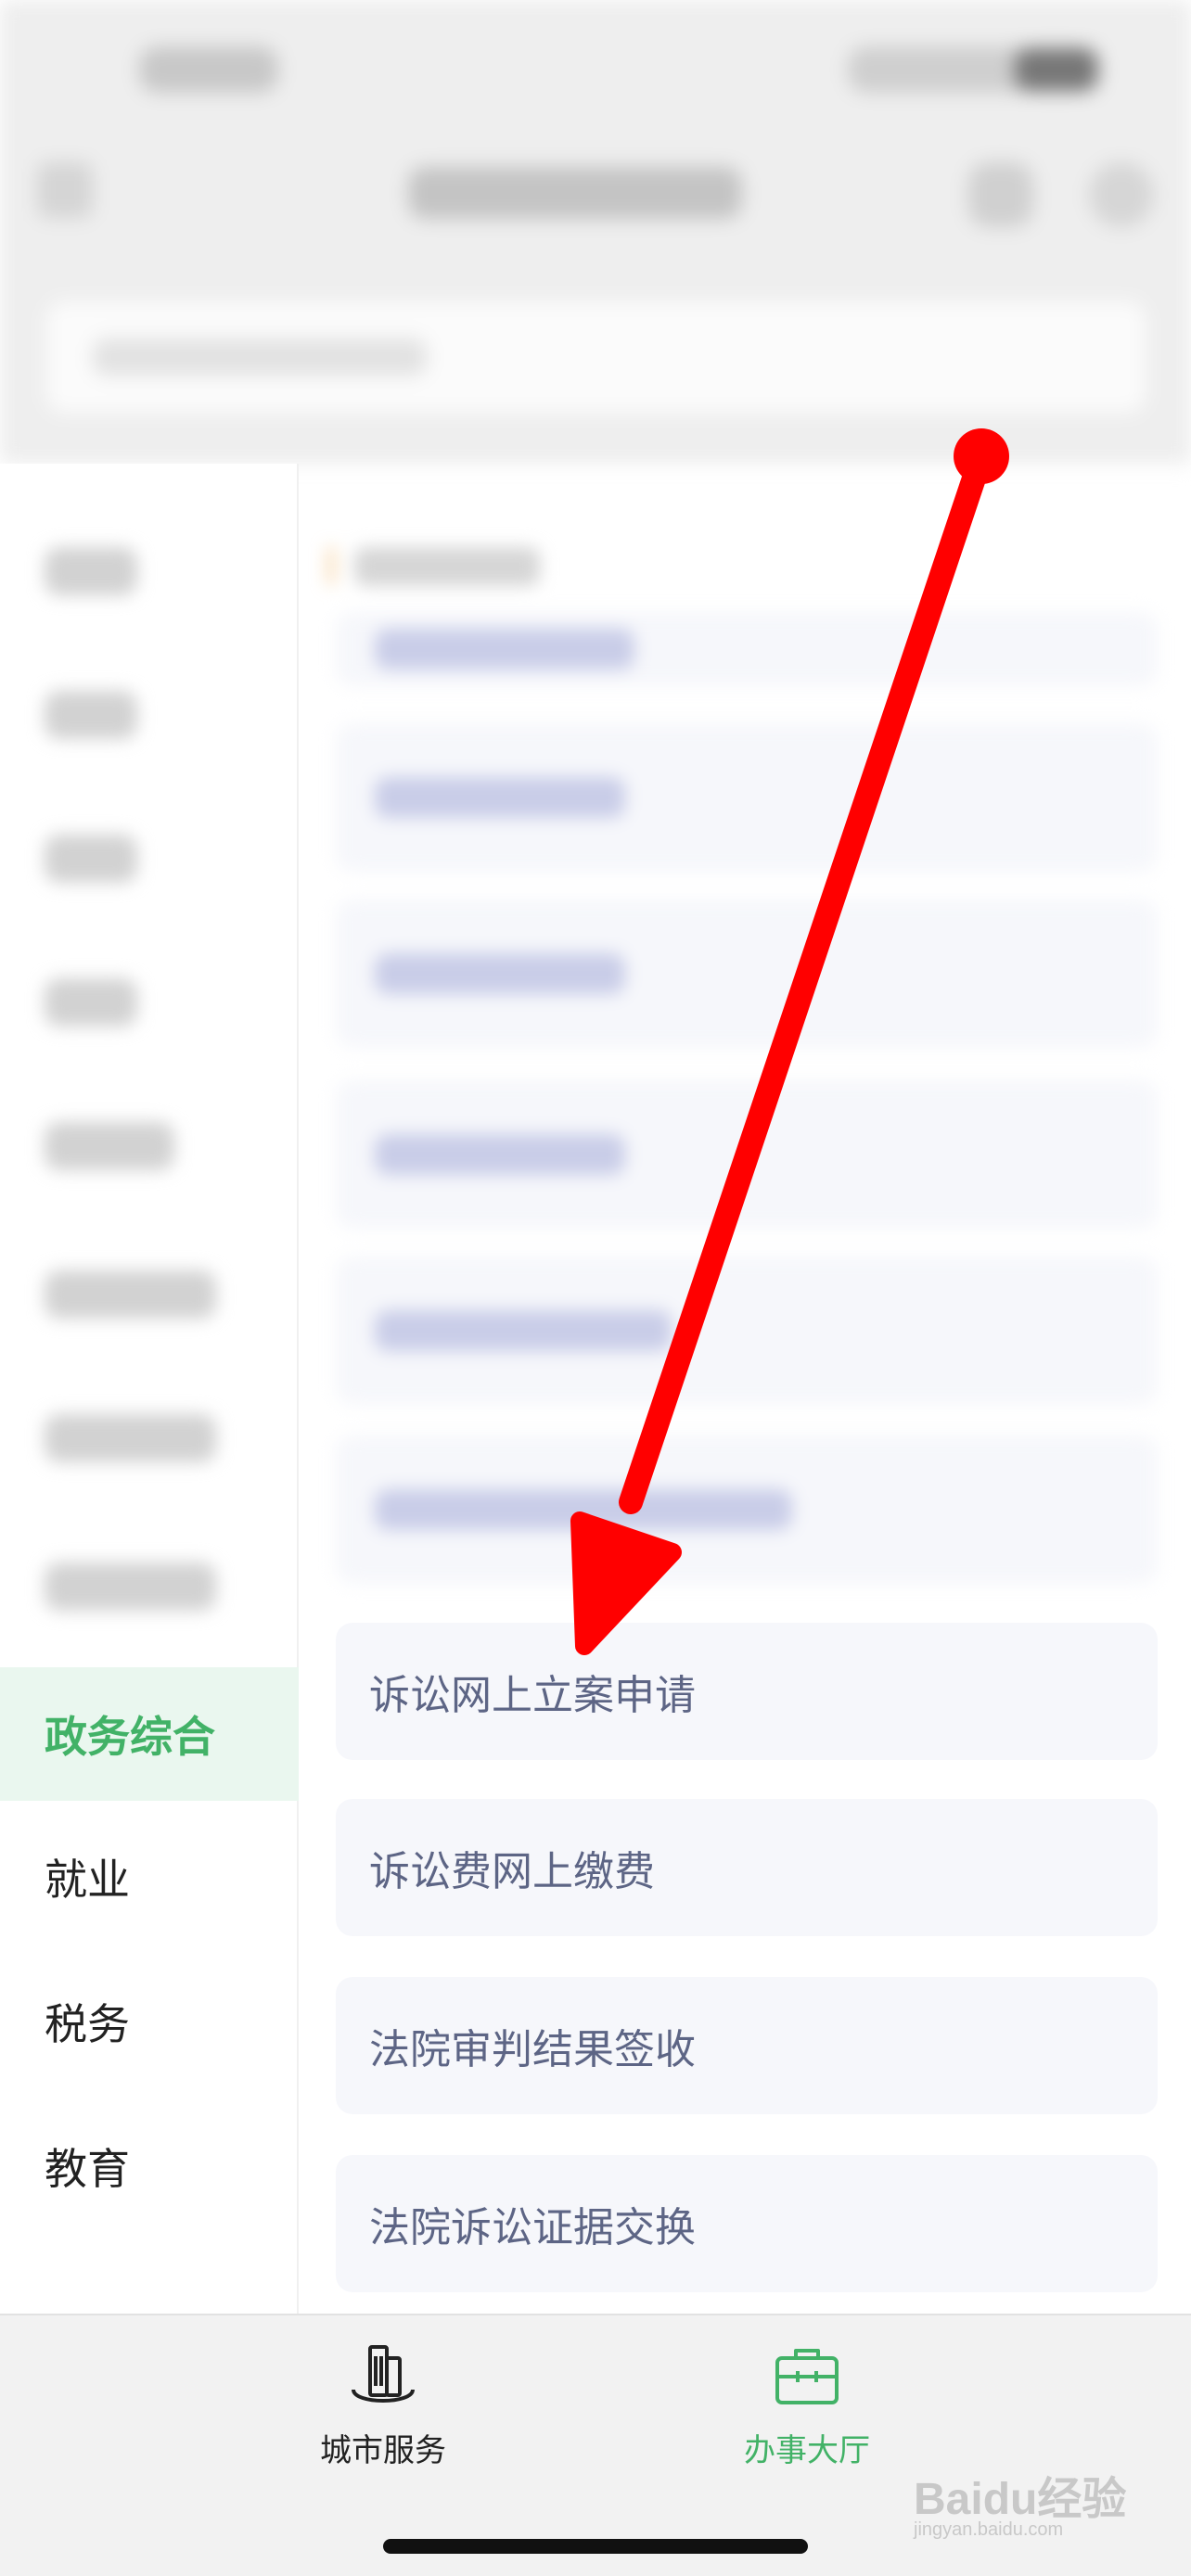  I want to click on service-card-online-payment: 诉讼费网上缴费, so click(747, 1867).